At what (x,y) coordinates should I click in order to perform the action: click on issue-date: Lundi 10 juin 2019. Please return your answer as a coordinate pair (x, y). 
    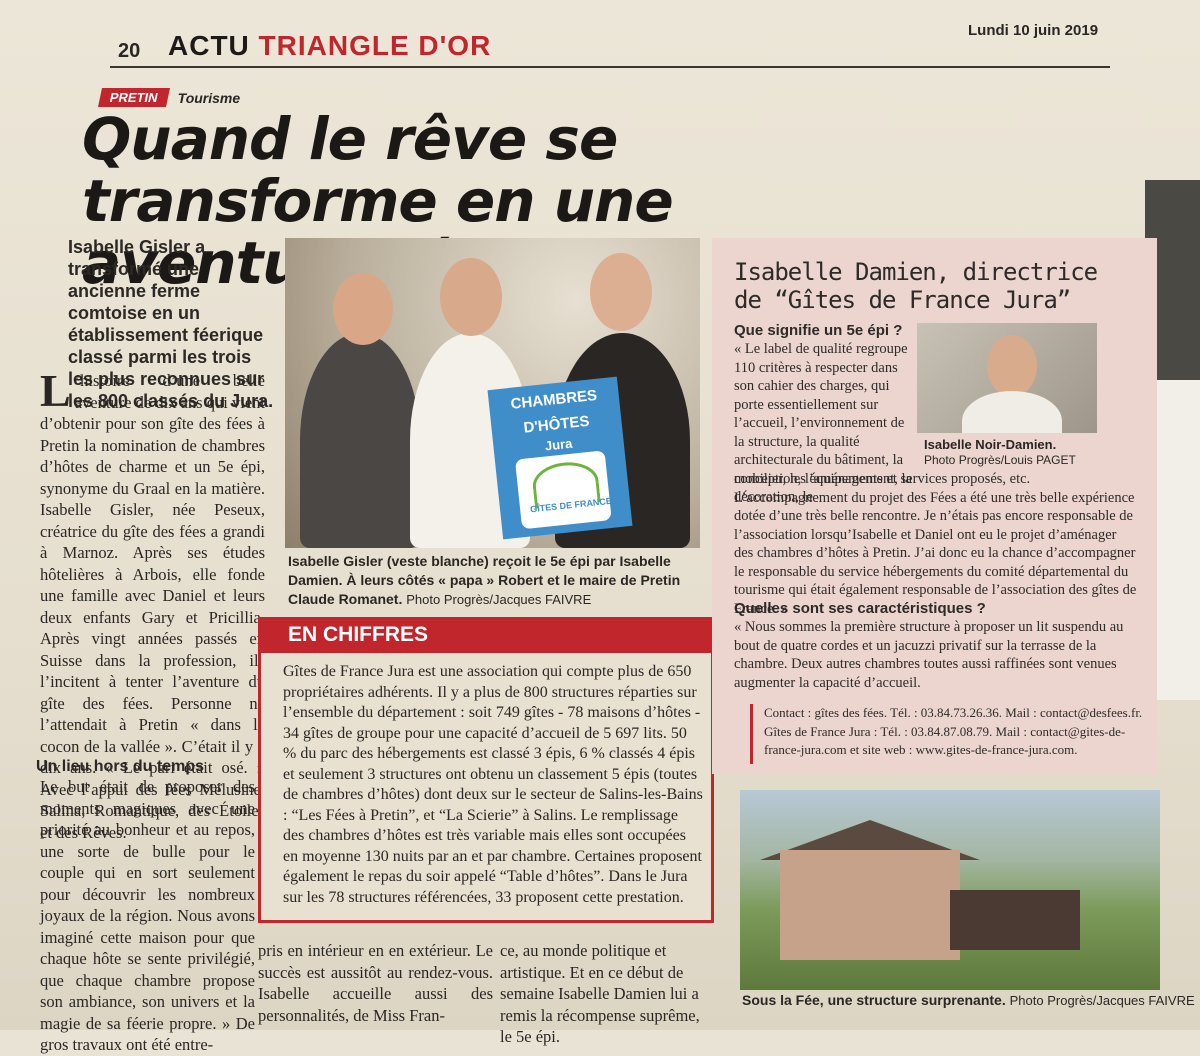
    Looking at the image, I should click on (1033, 30).